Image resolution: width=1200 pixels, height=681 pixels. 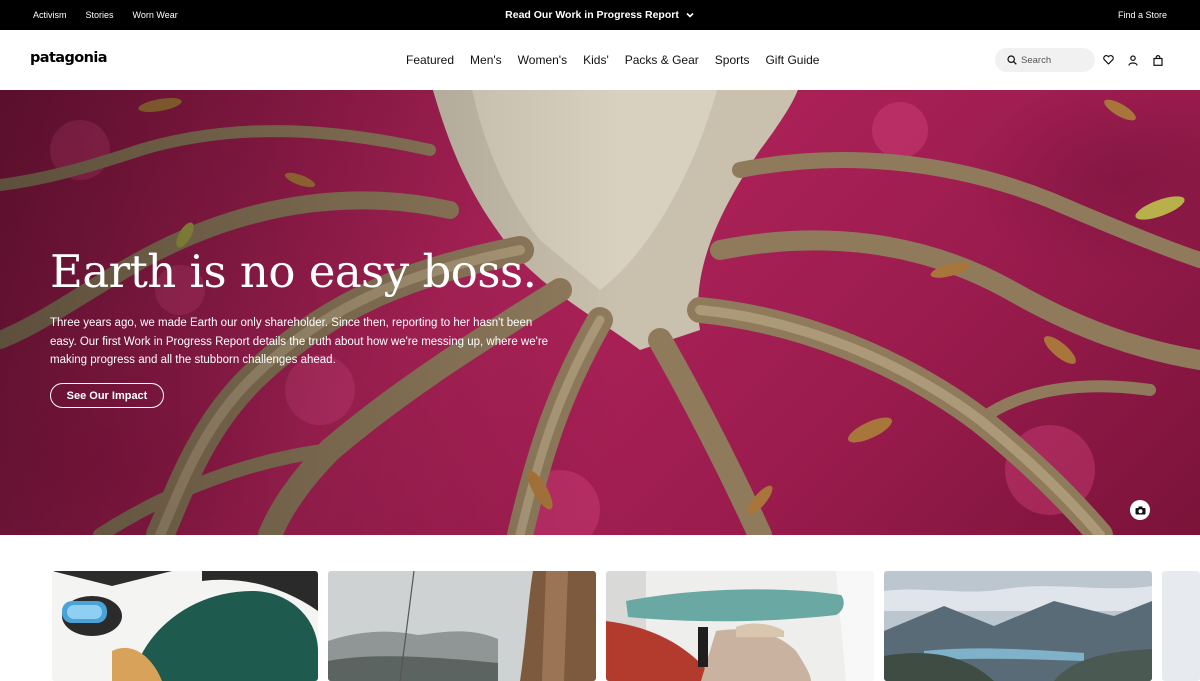 I want to click on promo-banner: Read Our Work in Progress Report, so click(x=600, y=15).